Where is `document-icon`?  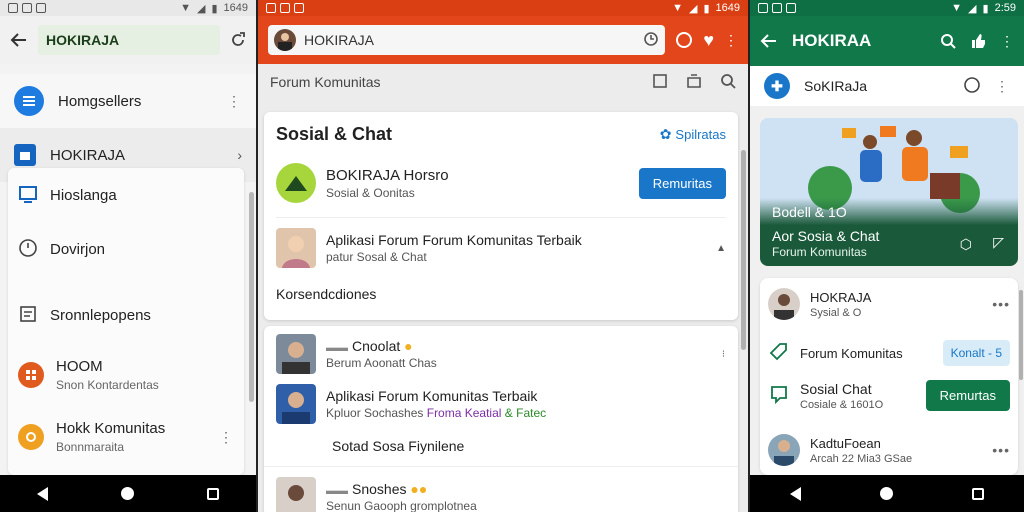
document-icon is located at coordinates (28, 315).